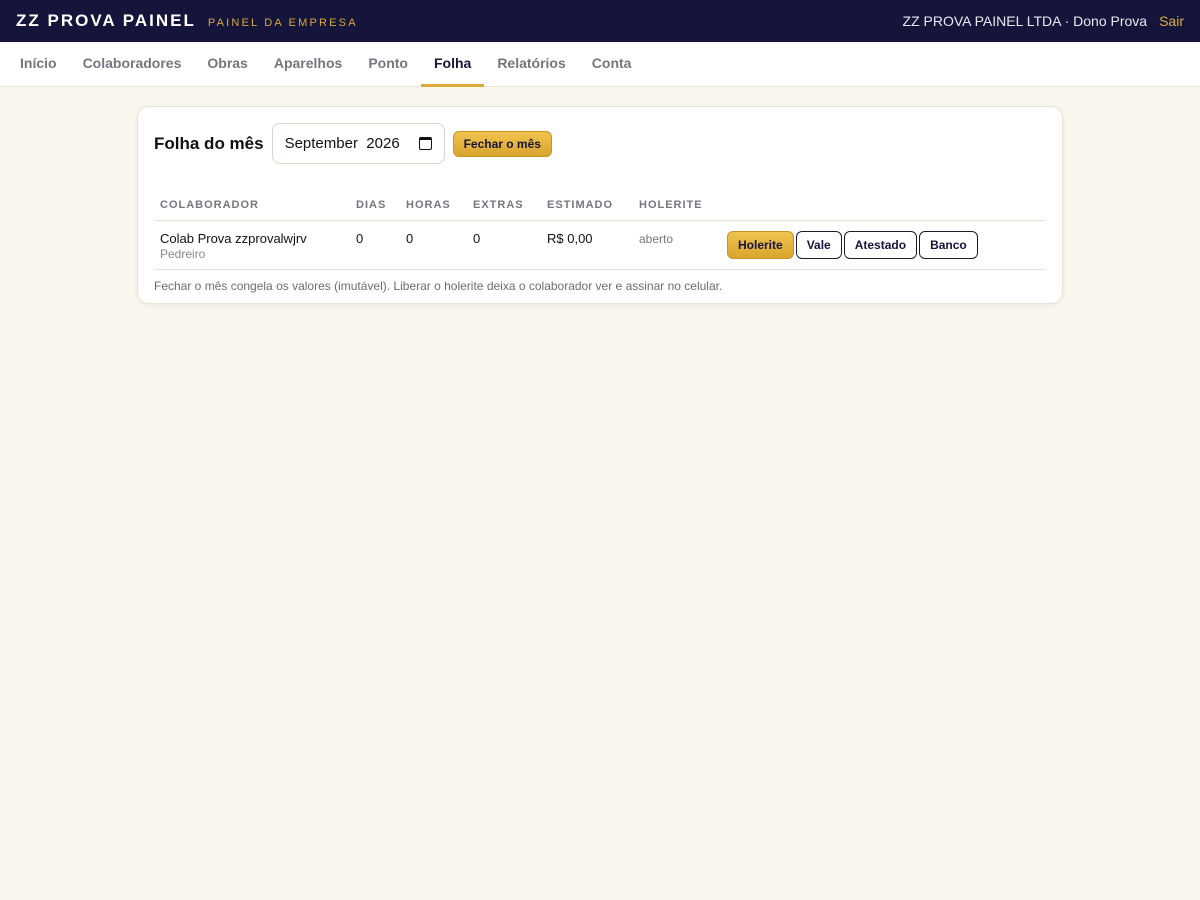  Describe the element at coordinates (531, 64) in the screenshot. I see `tab-relatorios: Relatórios` at that location.